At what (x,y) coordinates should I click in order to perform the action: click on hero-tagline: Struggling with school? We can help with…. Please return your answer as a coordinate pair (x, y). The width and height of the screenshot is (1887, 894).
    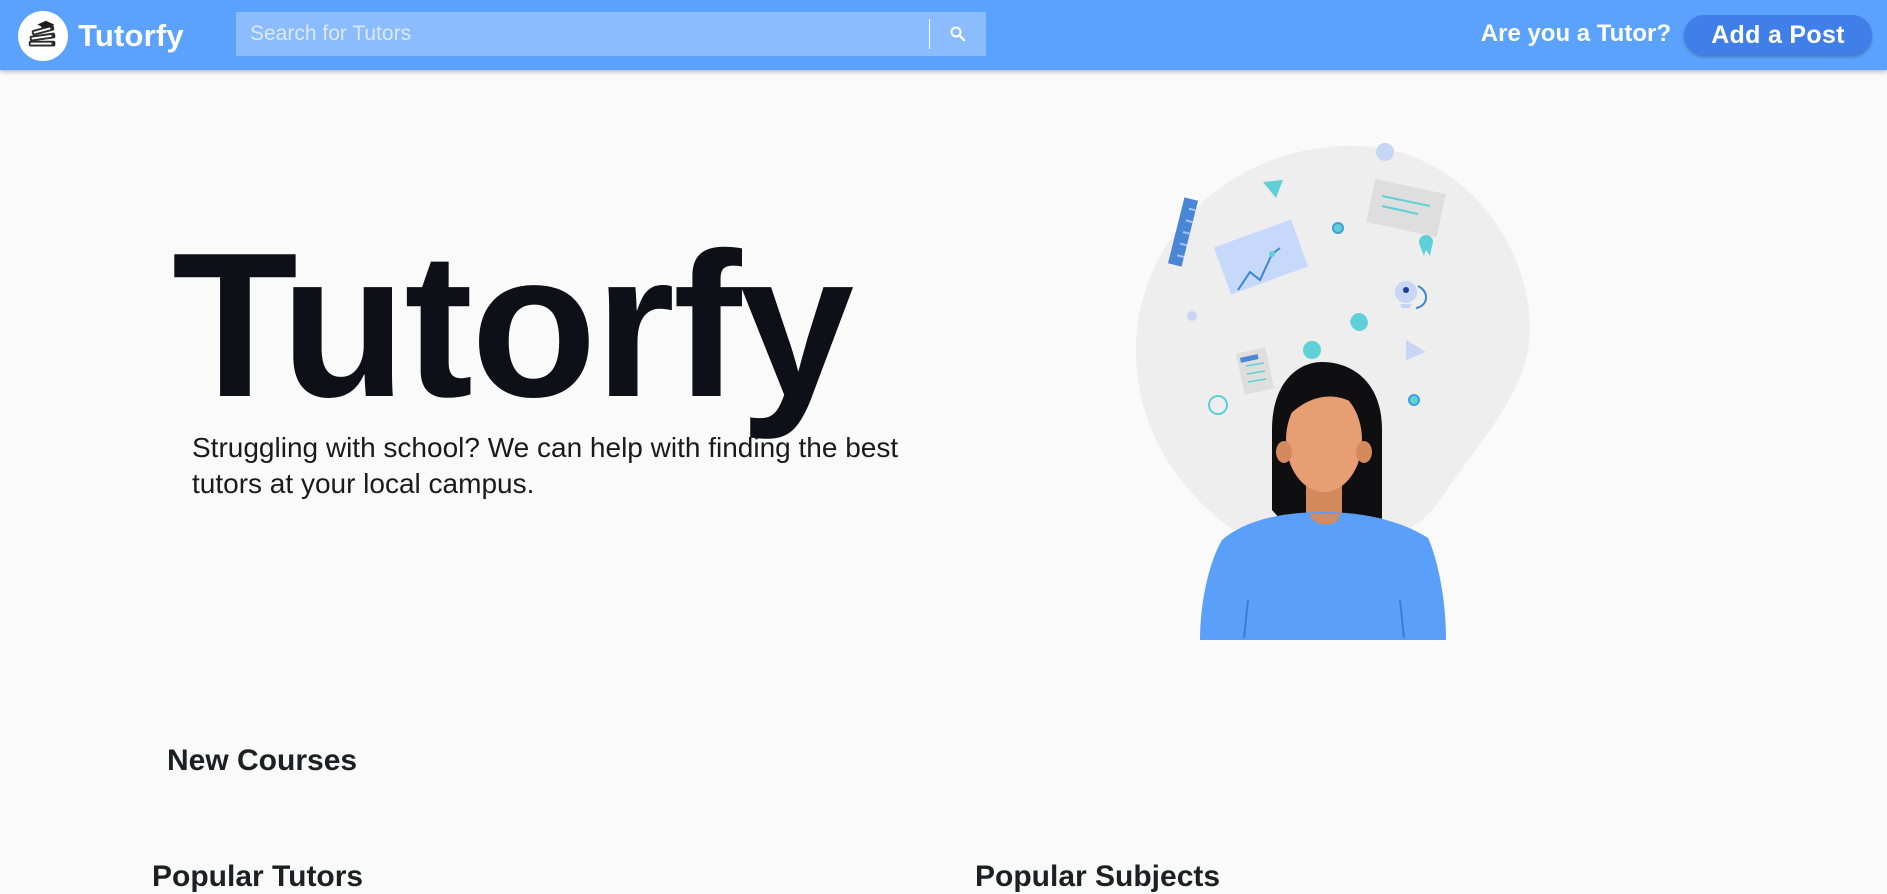
    Looking at the image, I should click on (545, 465).